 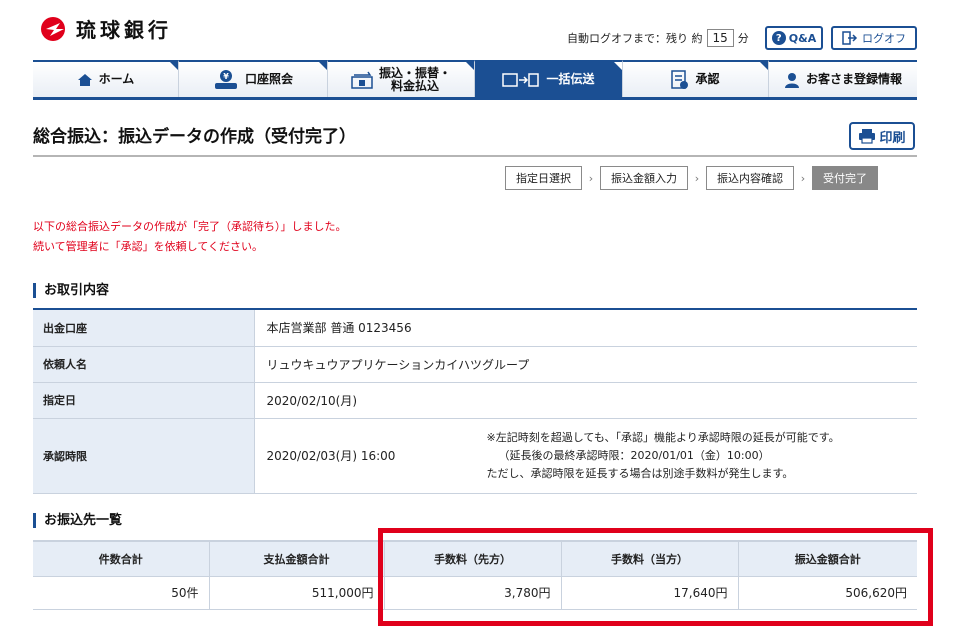 I want to click on approval-note-line: （延長後の最終承認時限：2020/01/01（金）10:00）, so click(x=634, y=455).